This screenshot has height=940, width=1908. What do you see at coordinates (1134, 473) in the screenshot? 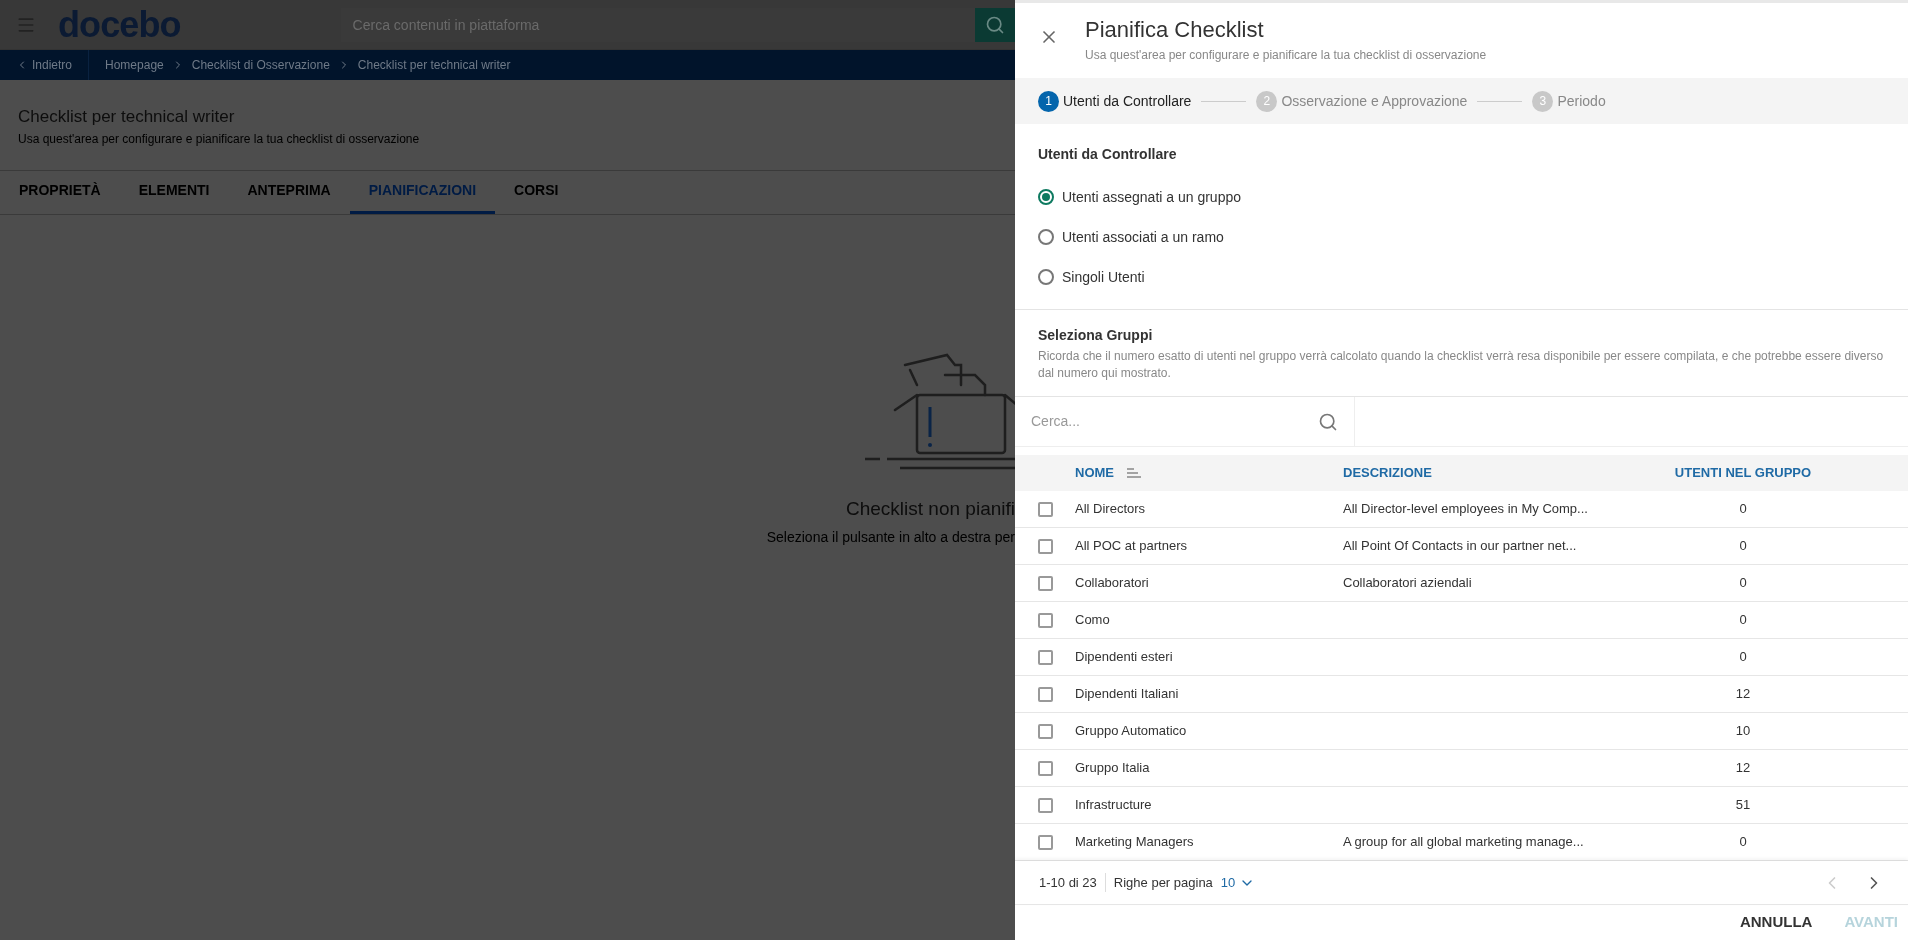
I see `sort-icon` at bounding box center [1134, 473].